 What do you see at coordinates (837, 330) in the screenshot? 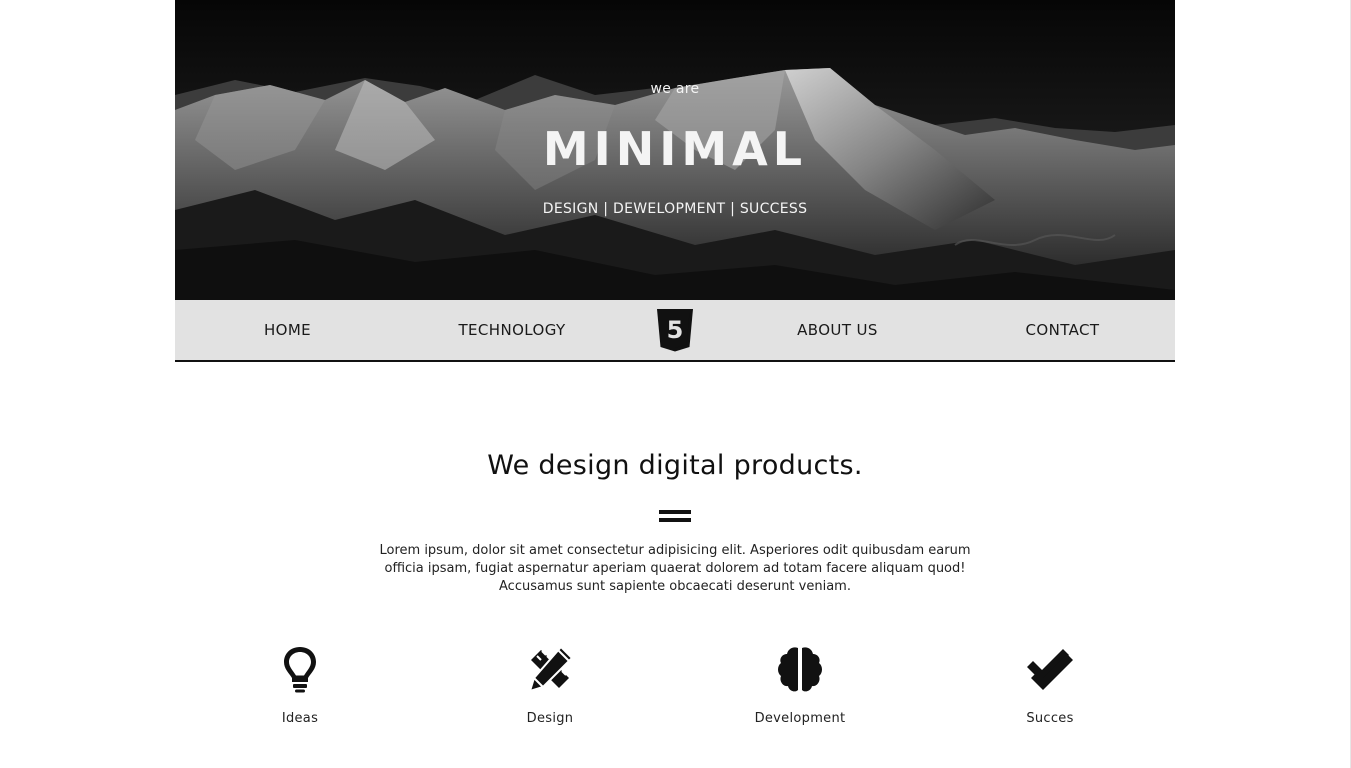
I see `nav-about-link: ABOUT US` at bounding box center [837, 330].